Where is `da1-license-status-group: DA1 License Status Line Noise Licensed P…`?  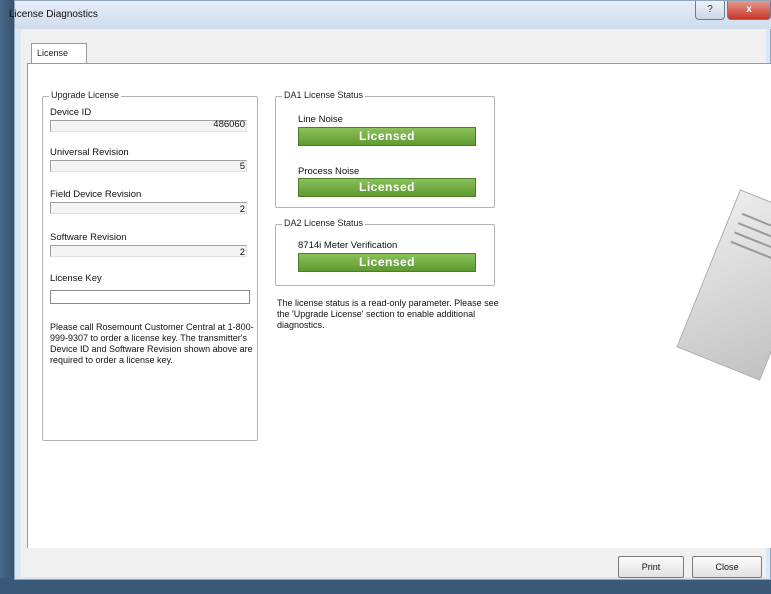
da1-license-status-group: DA1 License Status Line Noise Licensed P… is located at coordinates (385, 149).